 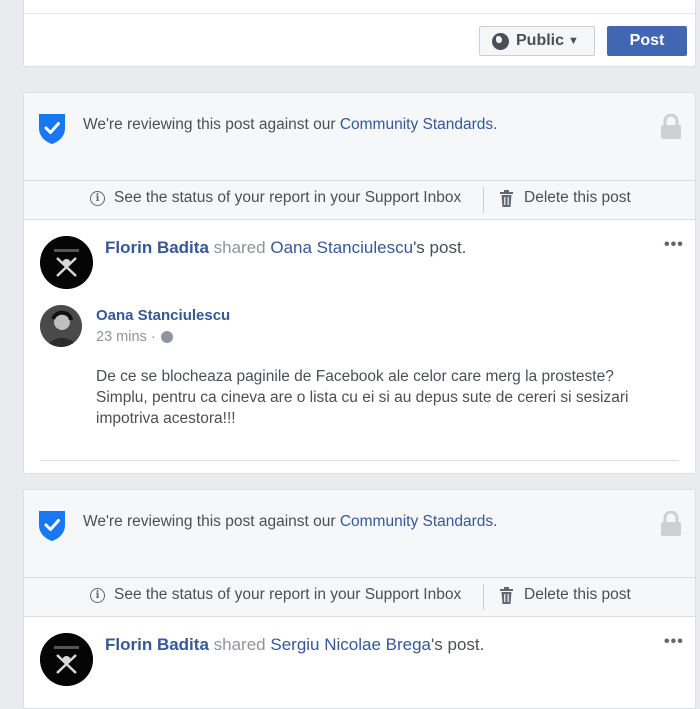 I want to click on caret-down-icon: ▼, so click(x=573, y=41).